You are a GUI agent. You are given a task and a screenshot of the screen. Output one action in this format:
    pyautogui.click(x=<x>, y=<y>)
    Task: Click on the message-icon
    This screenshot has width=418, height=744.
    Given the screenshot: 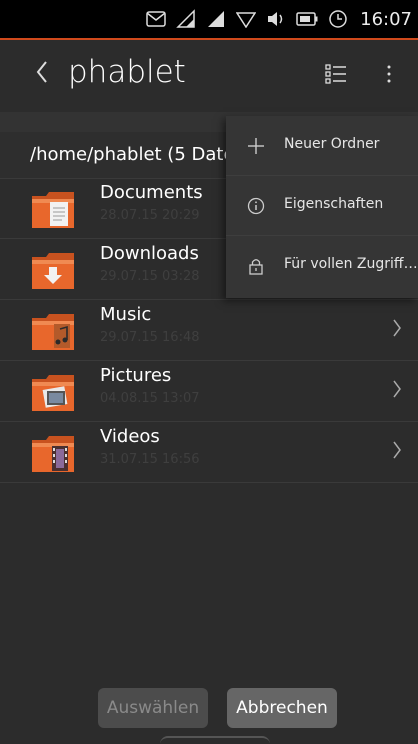 What is the action you would take?
    pyautogui.click(x=156, y=19)
    